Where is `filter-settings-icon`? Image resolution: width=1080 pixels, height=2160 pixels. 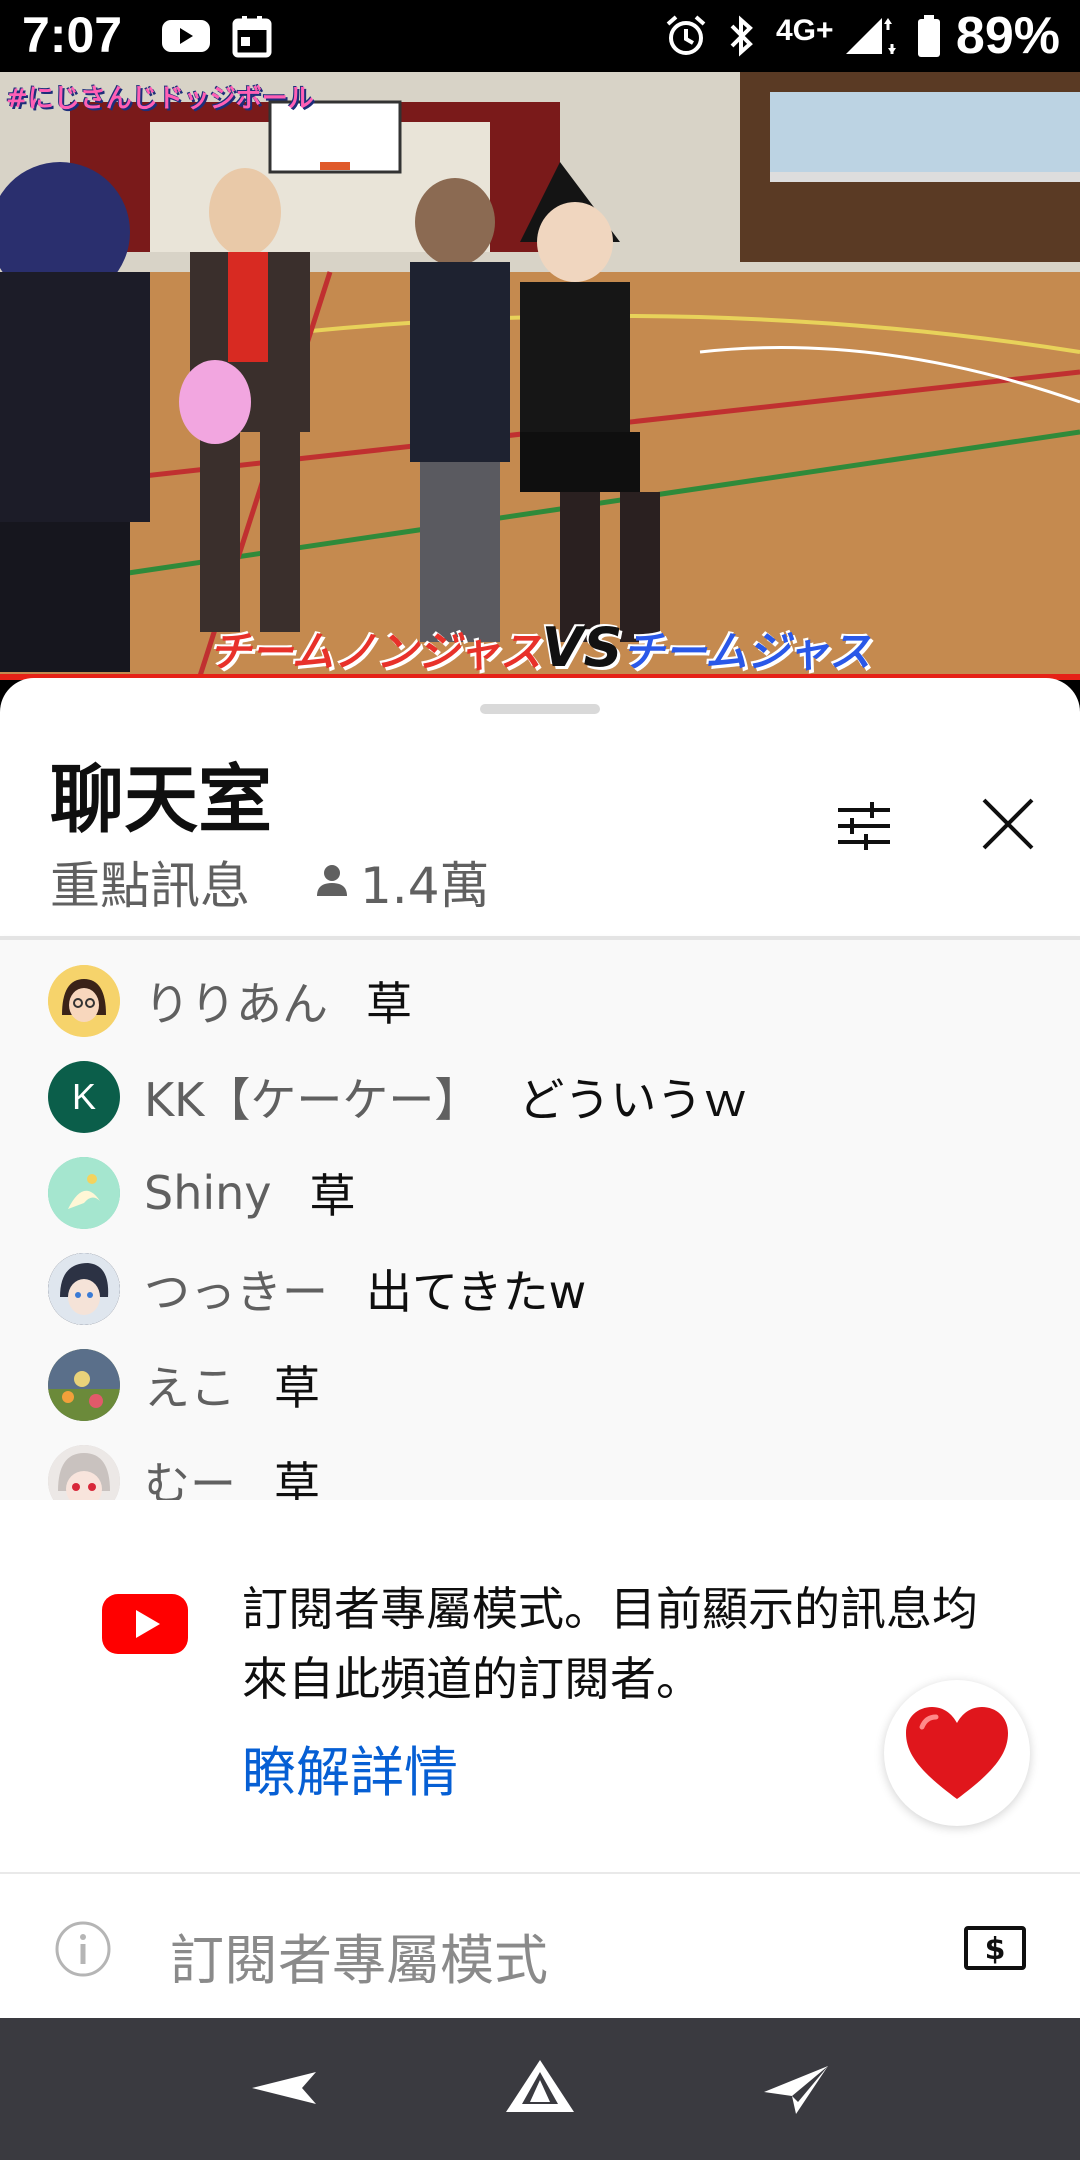 filter-settings-icon is located at coordinates (864, 826).